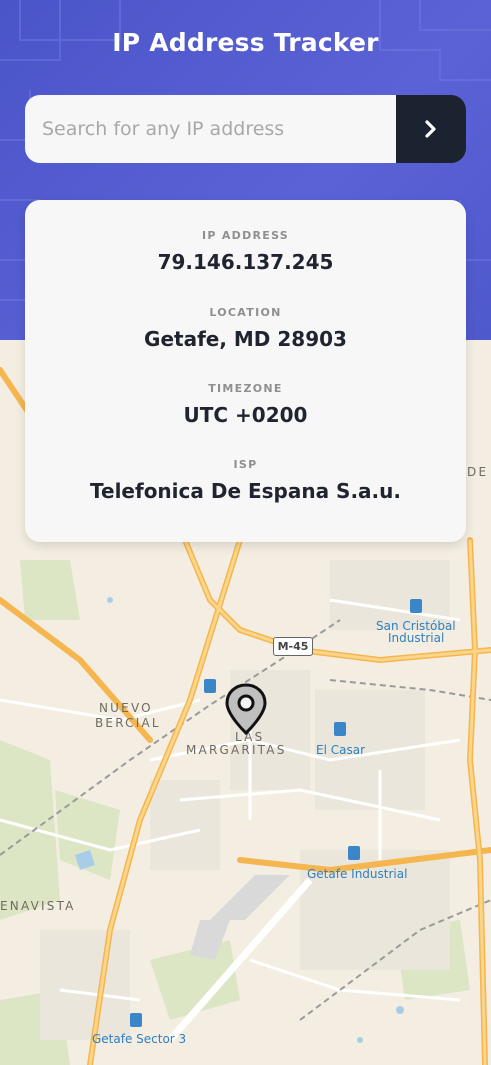 The height and width of the screenshot is (1065, 491). Describe the element at coordinates (128, 723) in the screenshot. I see `map-label-bercial: BERCIAL` at that location.